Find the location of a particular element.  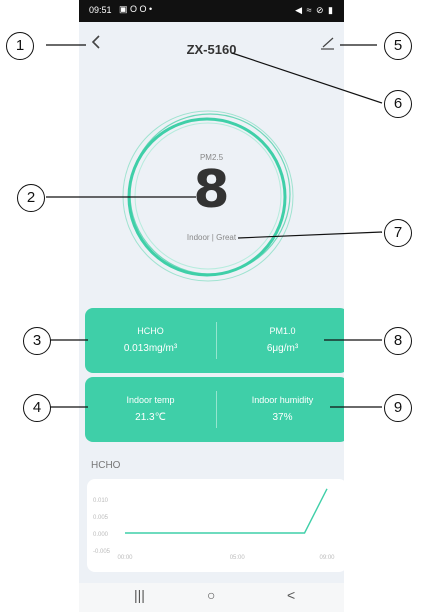

callout-8: 8 is located at coordinates (398, 341).